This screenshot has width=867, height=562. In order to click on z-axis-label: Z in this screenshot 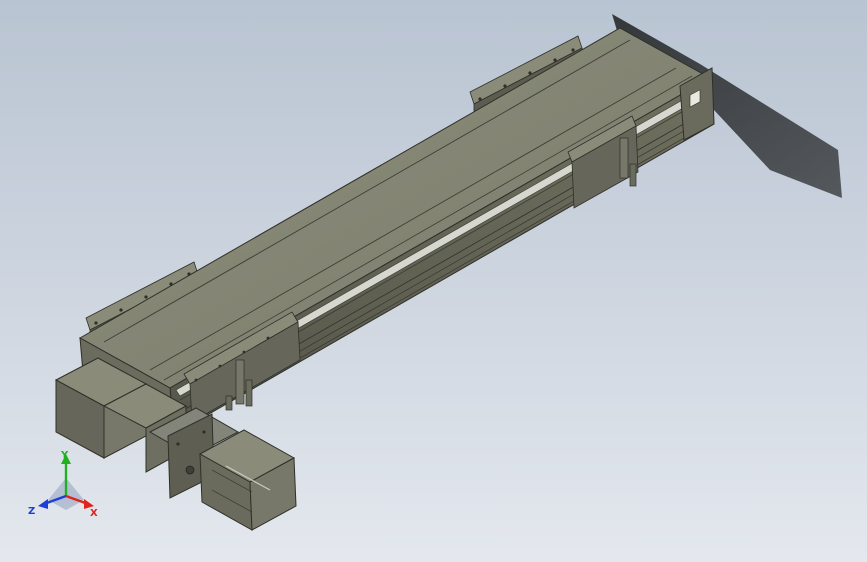, I will do `click(31, 511)`.